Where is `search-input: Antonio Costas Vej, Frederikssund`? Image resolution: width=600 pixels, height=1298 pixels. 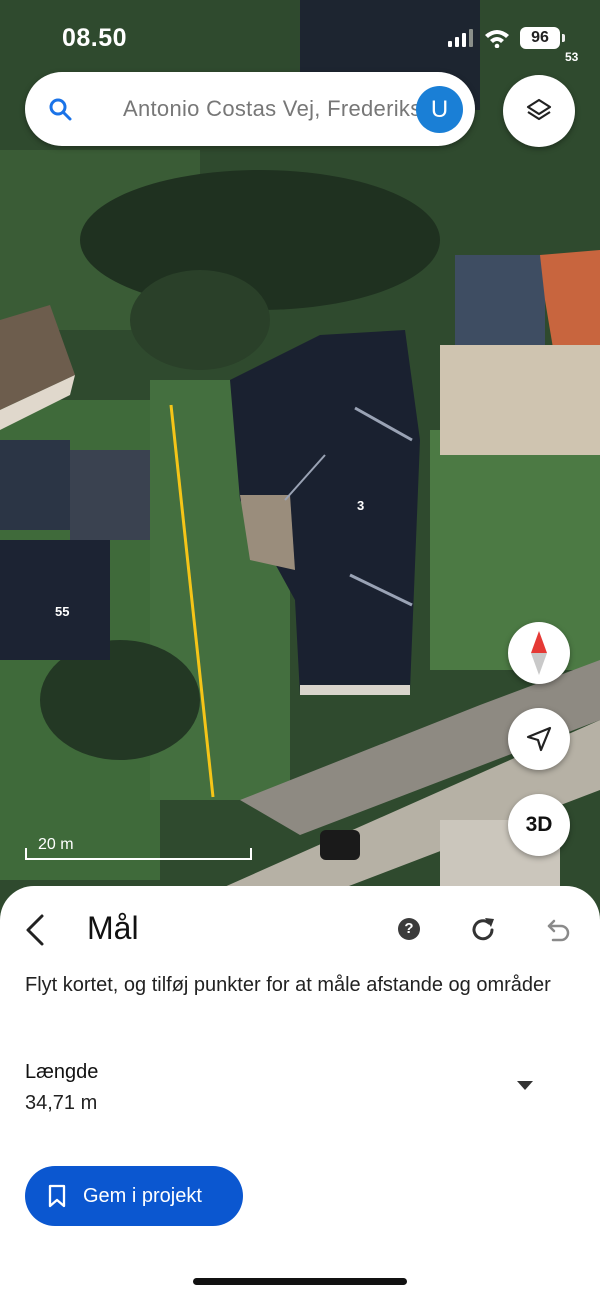
search-input: Antonio Costas Vej, Frederikssund is located at coordinates (277, 109).